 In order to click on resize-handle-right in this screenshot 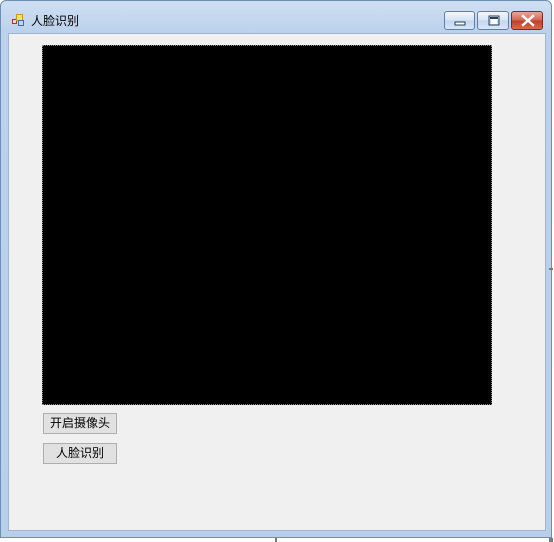, I will do `click(551, 269)`.